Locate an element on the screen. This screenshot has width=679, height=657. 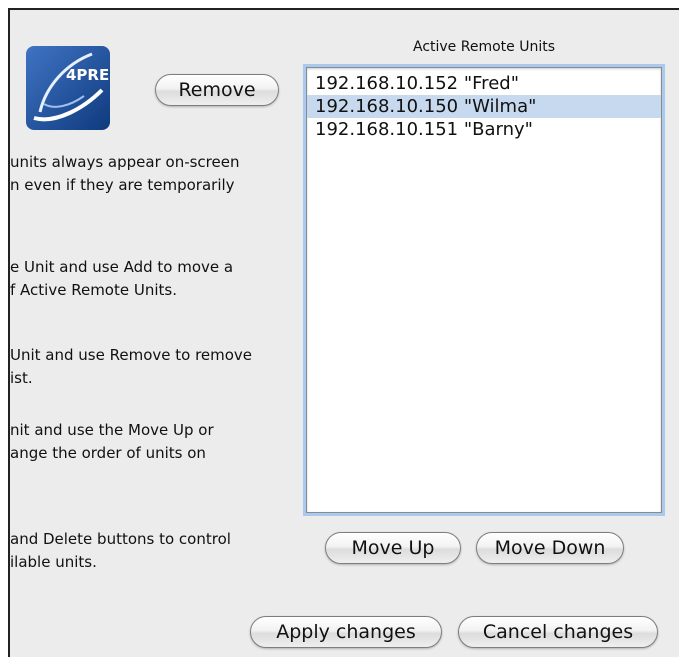
app-logo: 4PRE is located at coordinates (68, 88).